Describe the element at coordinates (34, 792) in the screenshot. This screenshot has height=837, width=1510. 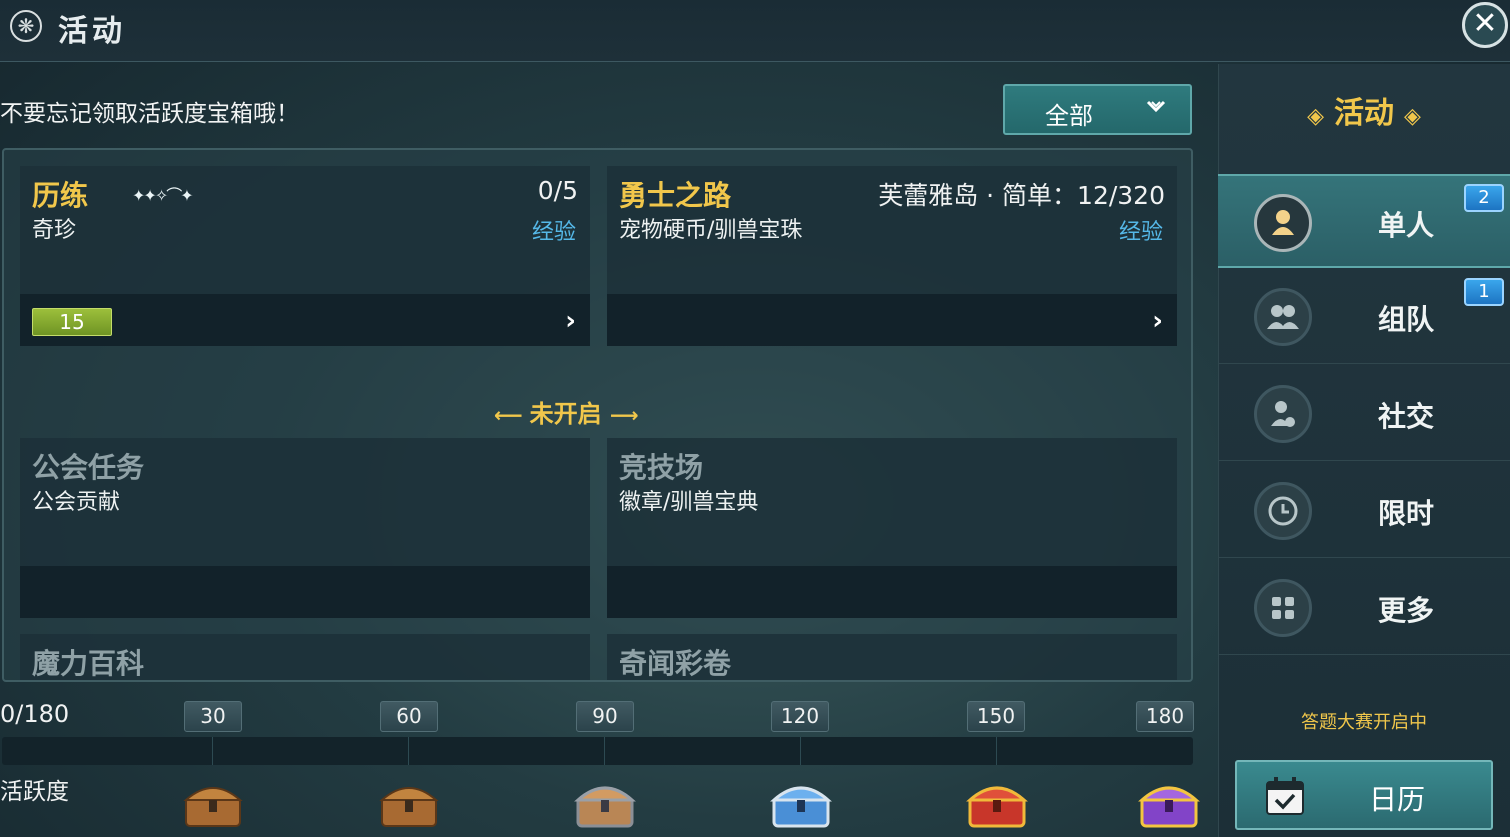
I see `activity-label: 活跃度` at that location.